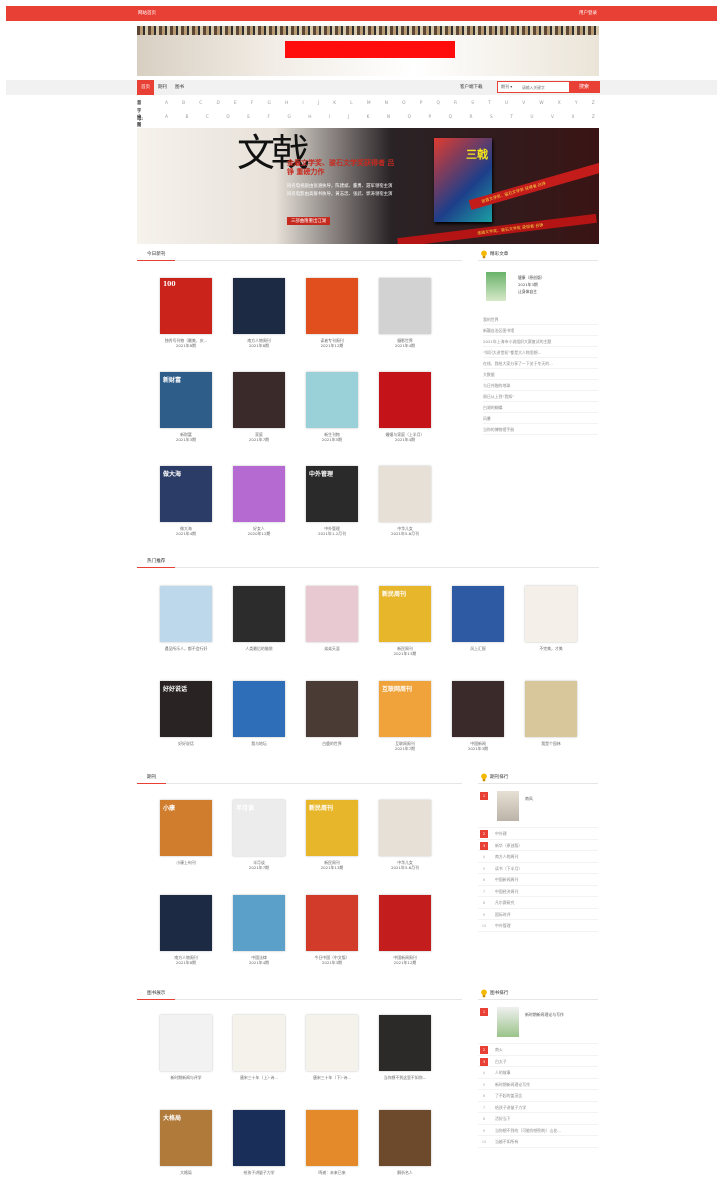 The width and height of the screenshot is (723, 1195). Describe the element at coordinates (538, 1024) in the screenshot. I see `book-ranking-top-item: 1 新时期新闻理论与写作` at that location.